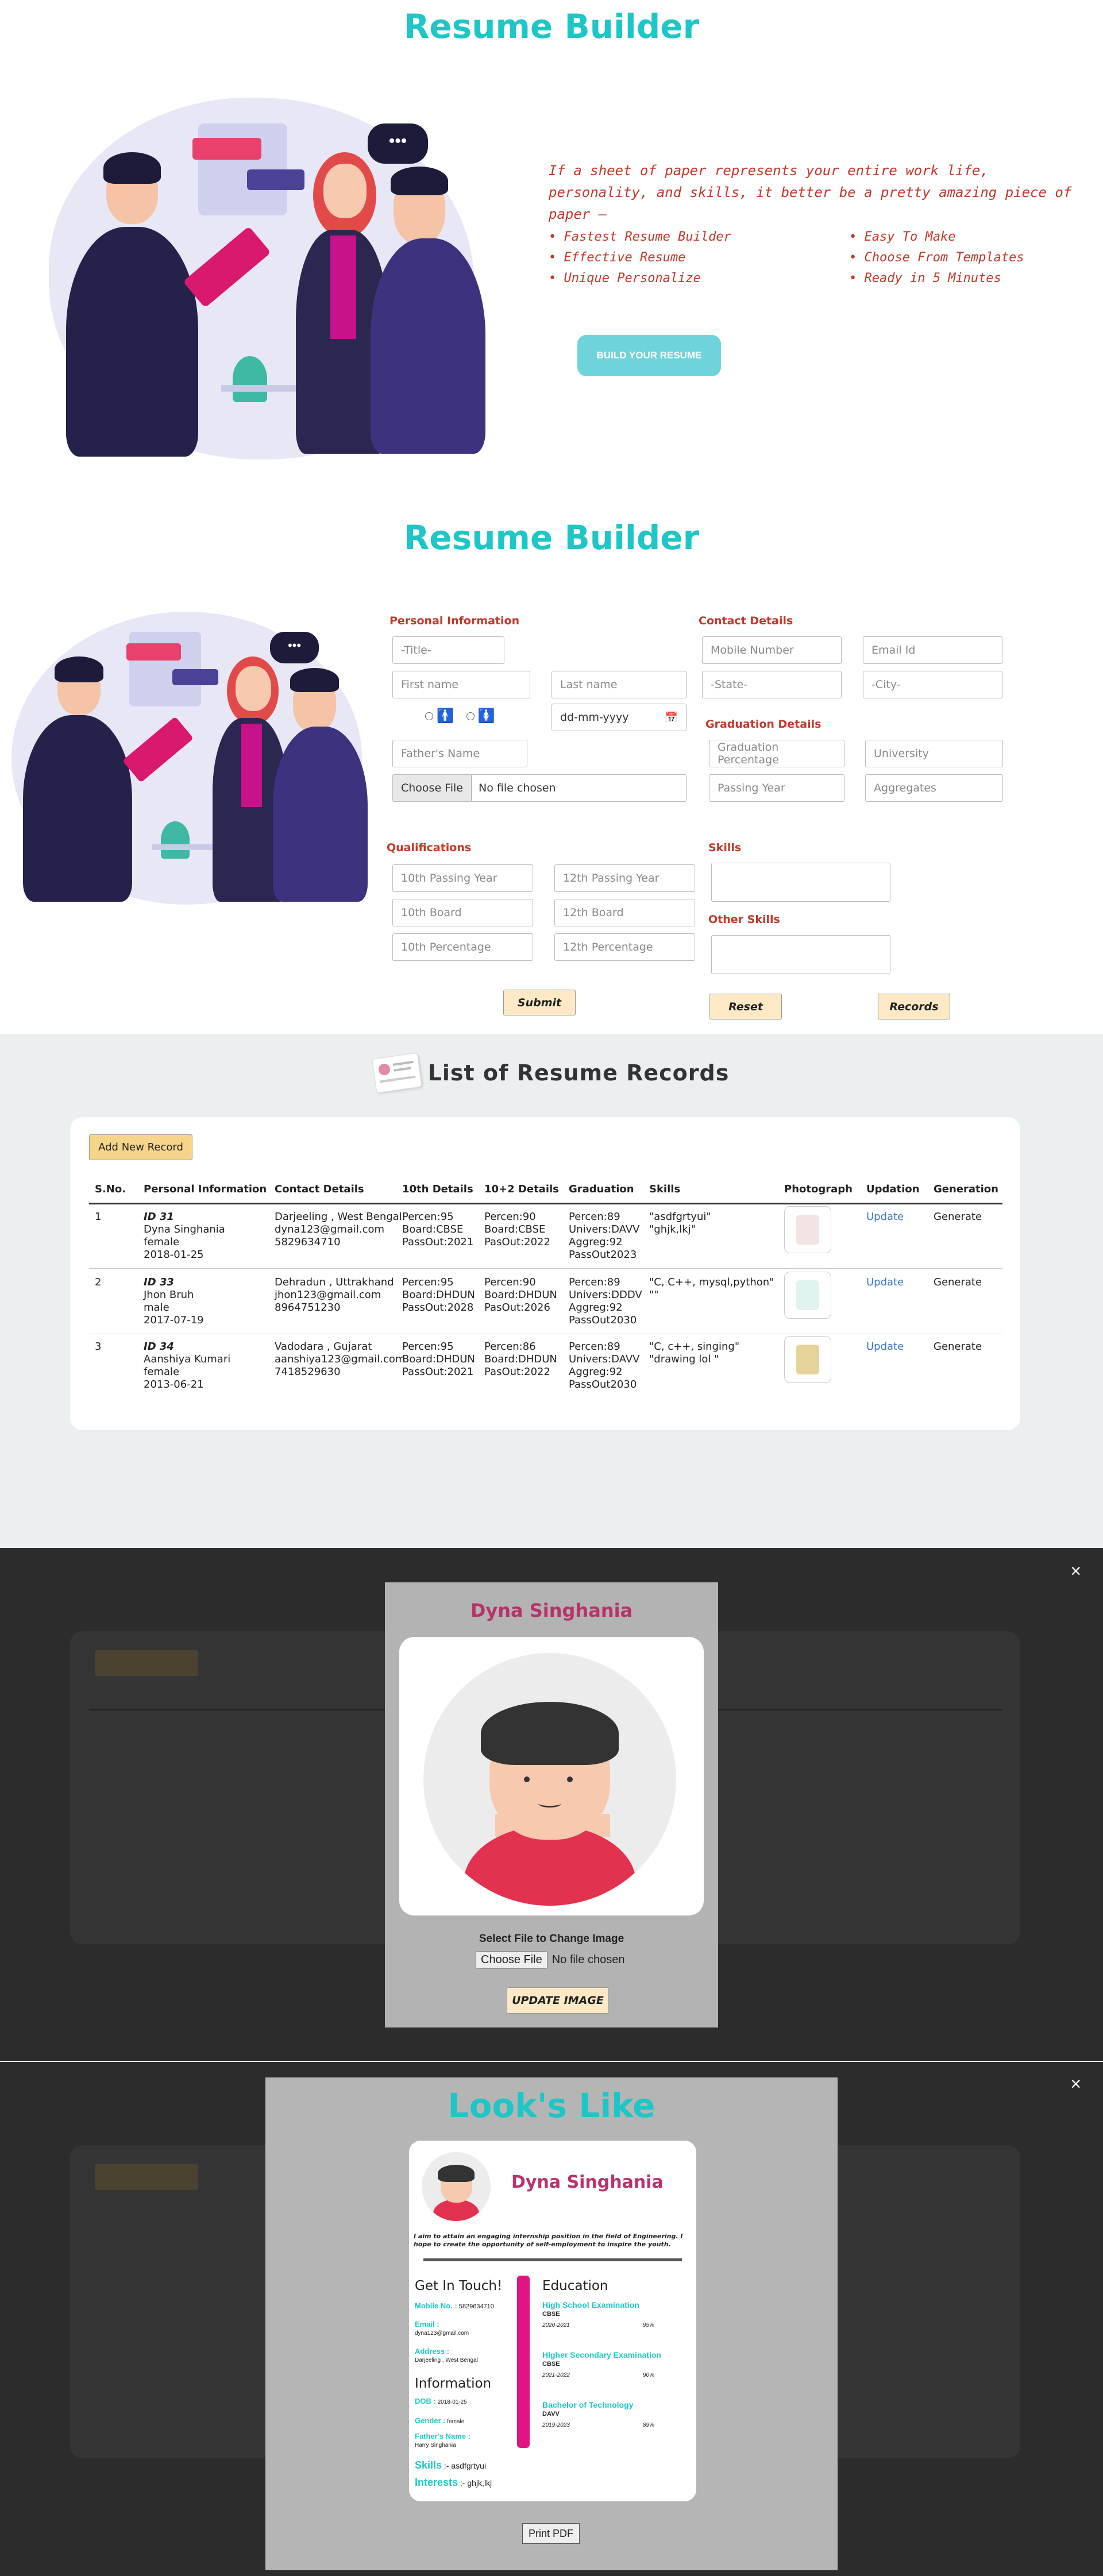  What do you see at coordinates (438, 1229) in the screenshot?
I see `tenth-cell: Percen:95 Board:CBSE PassOut:2021` at bounding box center [438, 1229].